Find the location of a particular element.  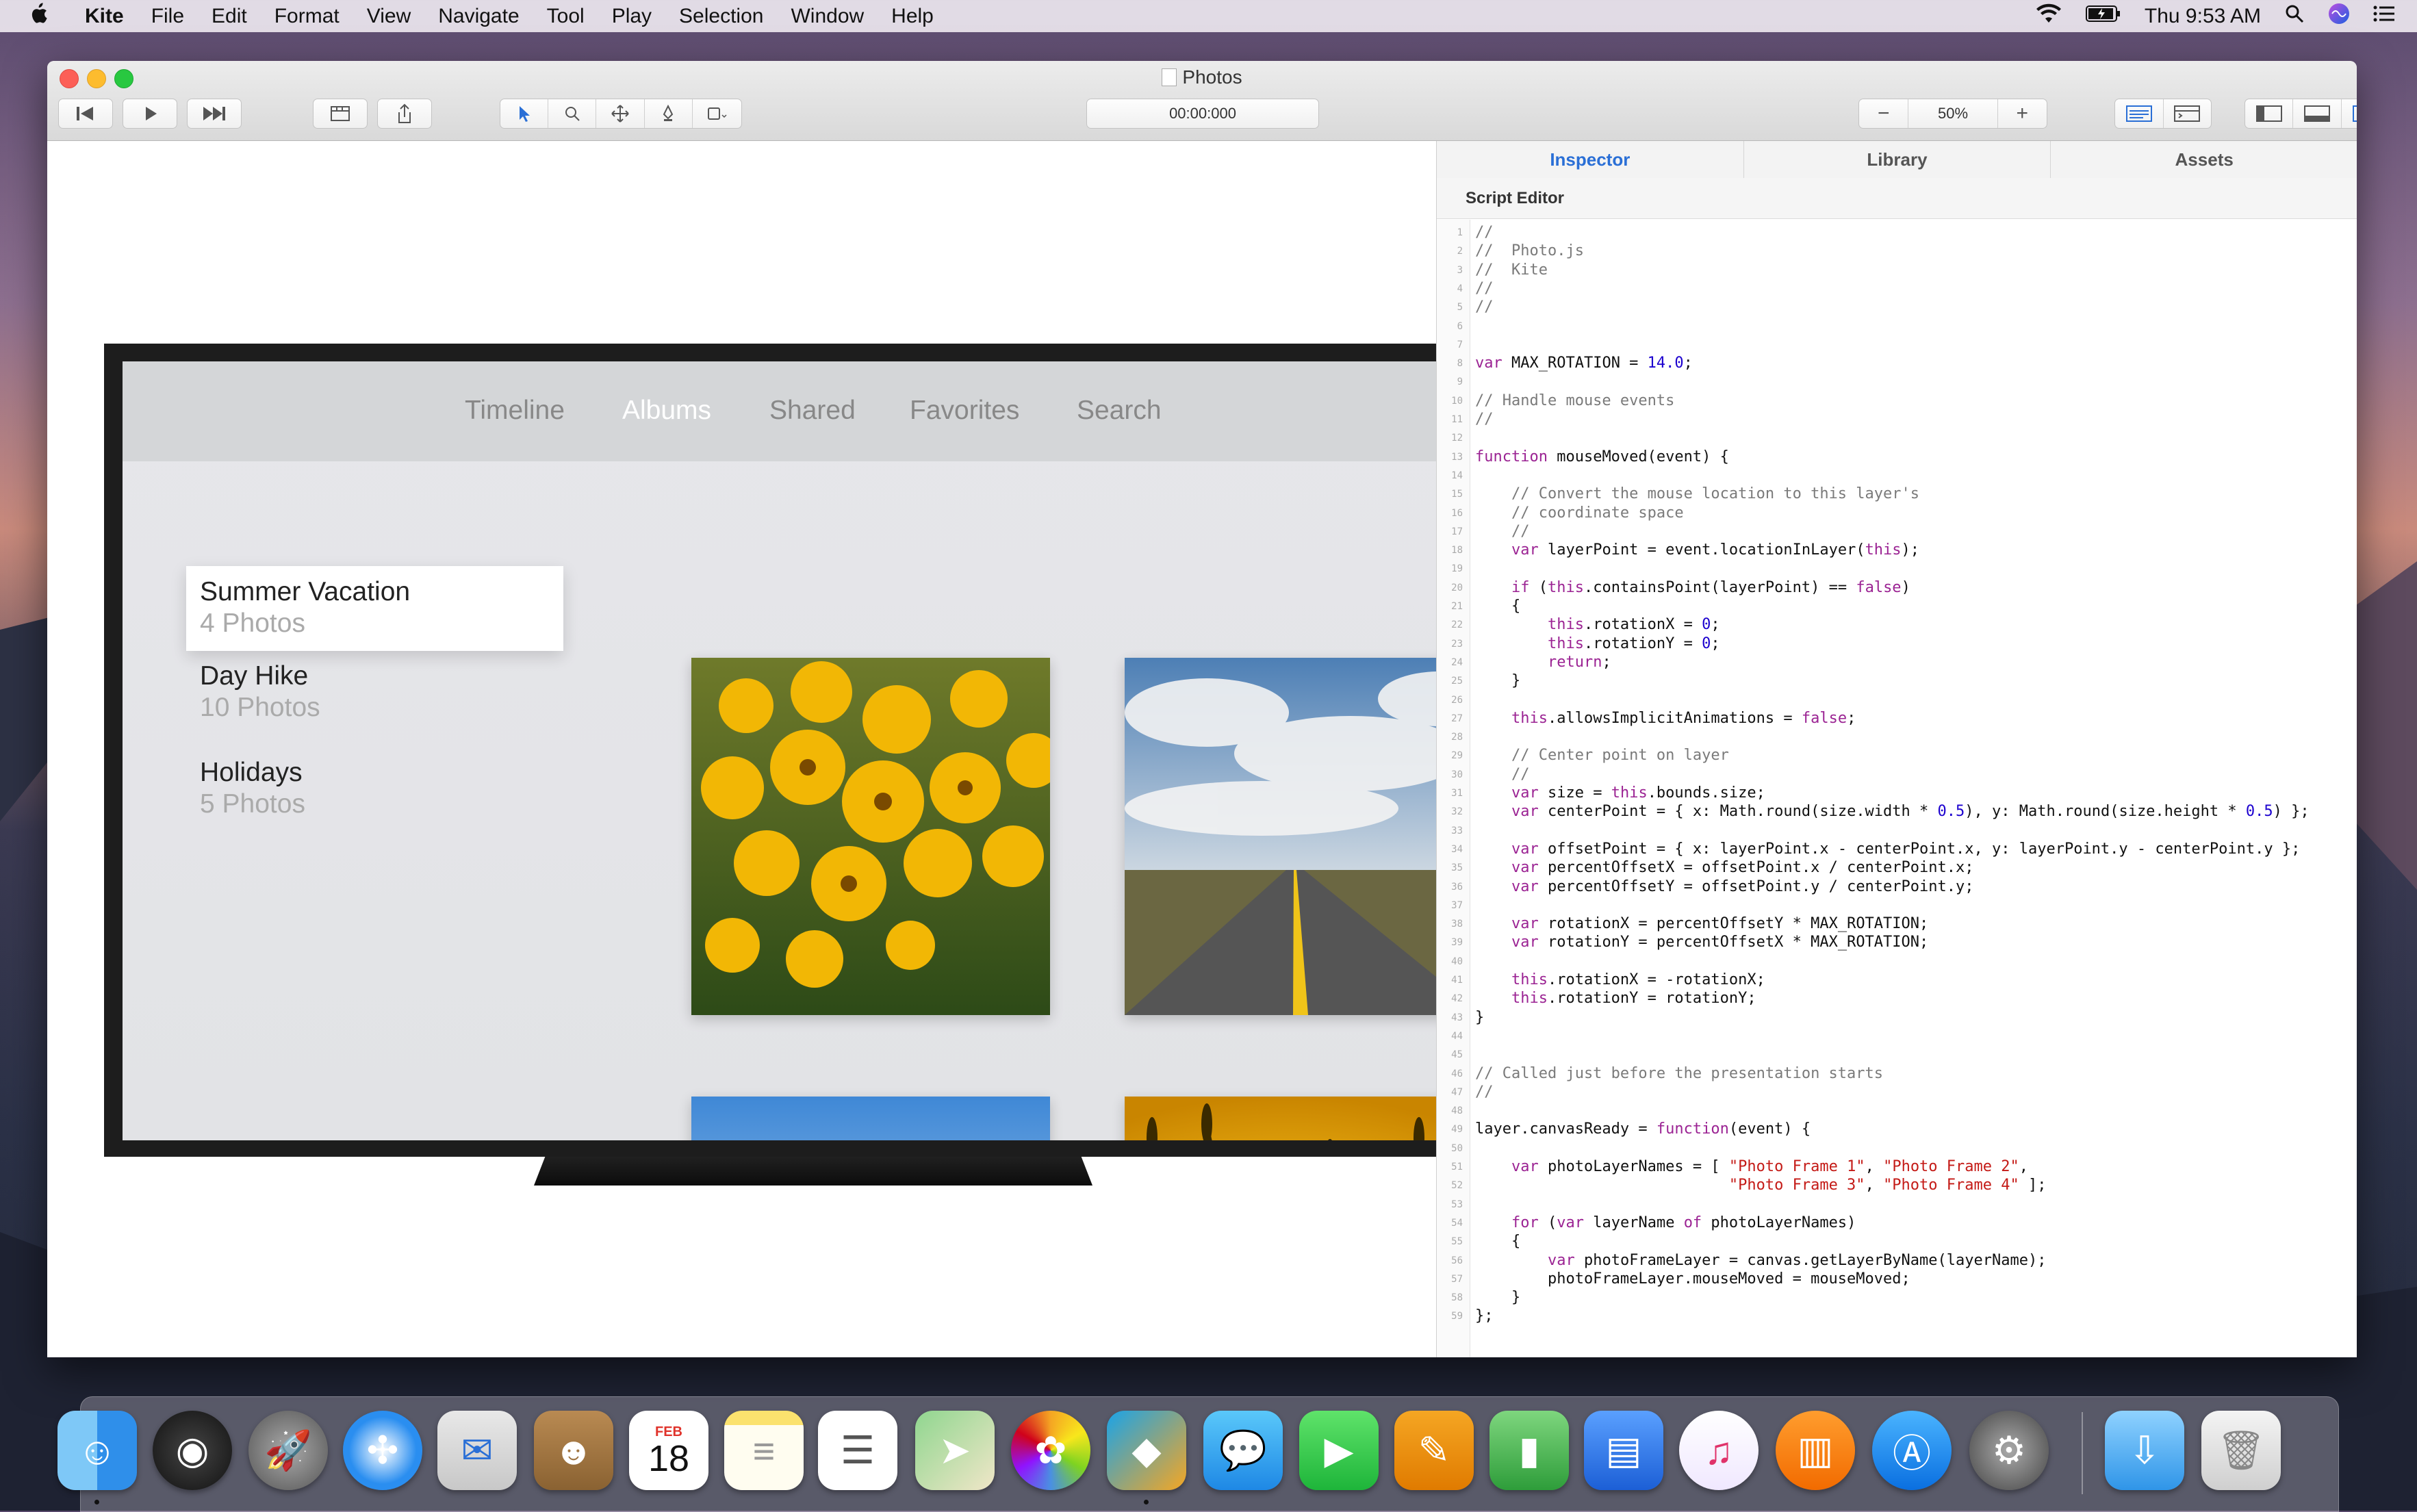

code-line: // Center point on layer is located at coordinates (1602, 755).